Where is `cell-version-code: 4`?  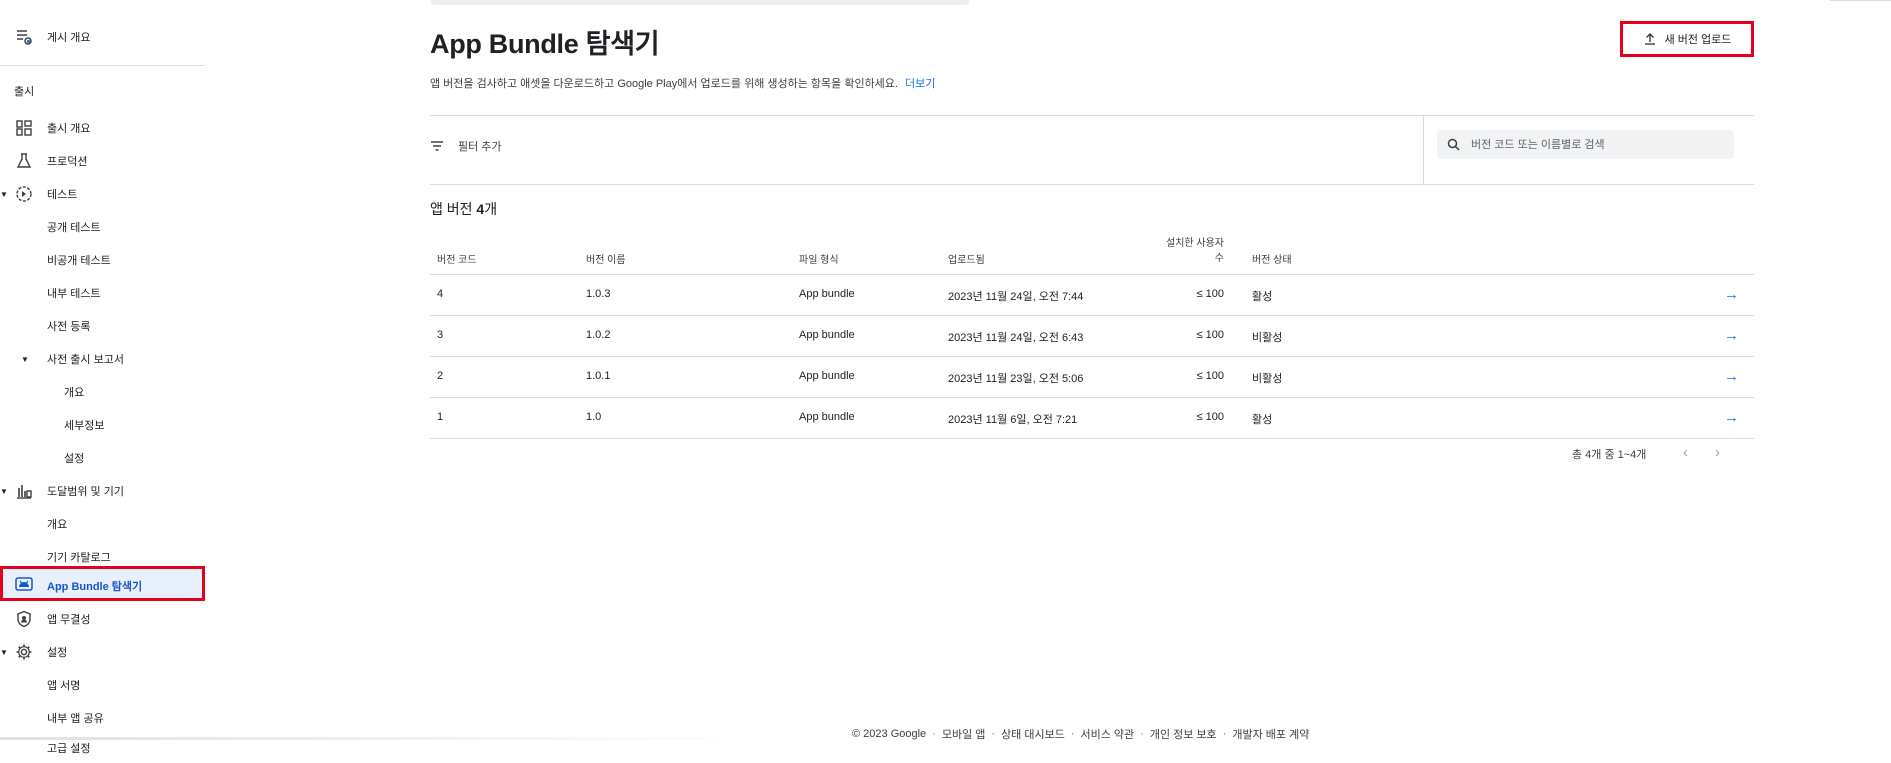 cell-version-code: 4 is located at coordinates (440, 294).